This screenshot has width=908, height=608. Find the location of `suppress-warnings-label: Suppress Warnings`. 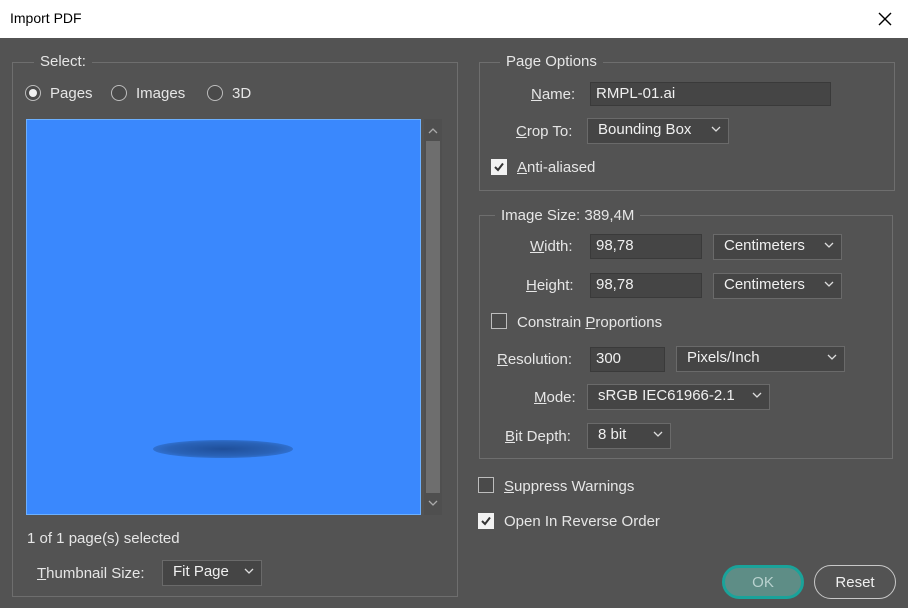

suppress-warnings-label: Suppress Warnings is located at coordinates (569, 486).